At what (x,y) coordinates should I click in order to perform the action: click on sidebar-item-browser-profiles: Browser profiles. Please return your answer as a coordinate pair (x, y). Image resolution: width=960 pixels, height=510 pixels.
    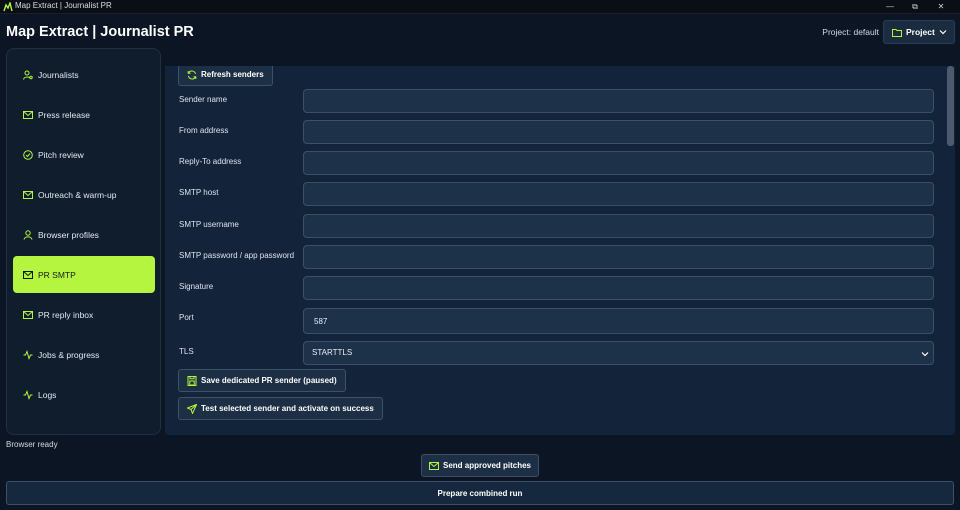
    Looking at the image, I should click on (84, 234).